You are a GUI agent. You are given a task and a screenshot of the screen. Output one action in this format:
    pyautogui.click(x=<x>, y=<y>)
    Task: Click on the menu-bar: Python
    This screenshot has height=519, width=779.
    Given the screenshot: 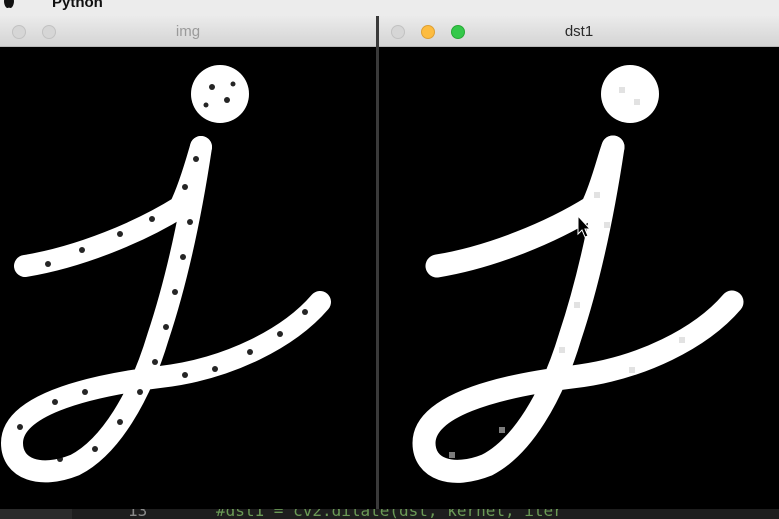 What is the action you would take?
    pyautogui.click(x=389, y=8)
    